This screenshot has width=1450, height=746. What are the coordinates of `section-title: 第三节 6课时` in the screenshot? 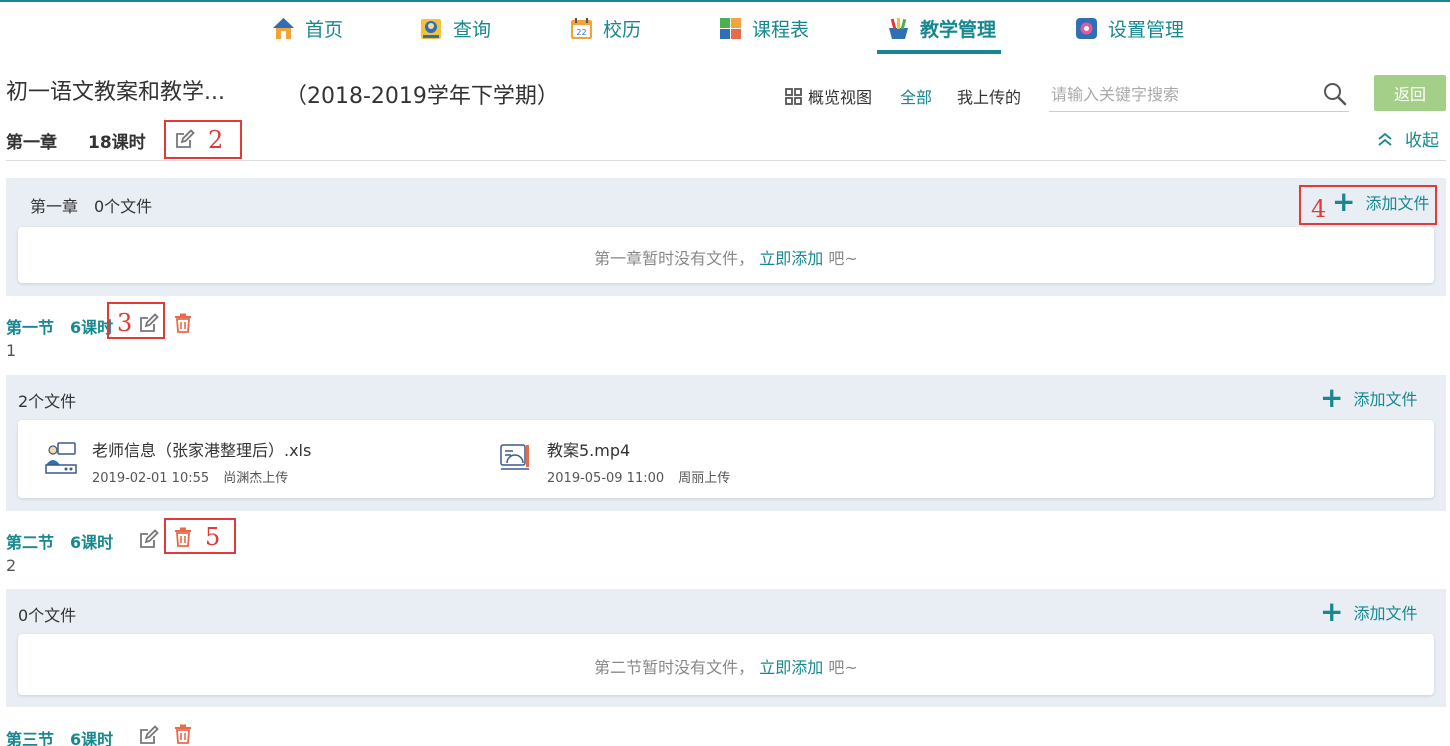 It's located at (60, 738).